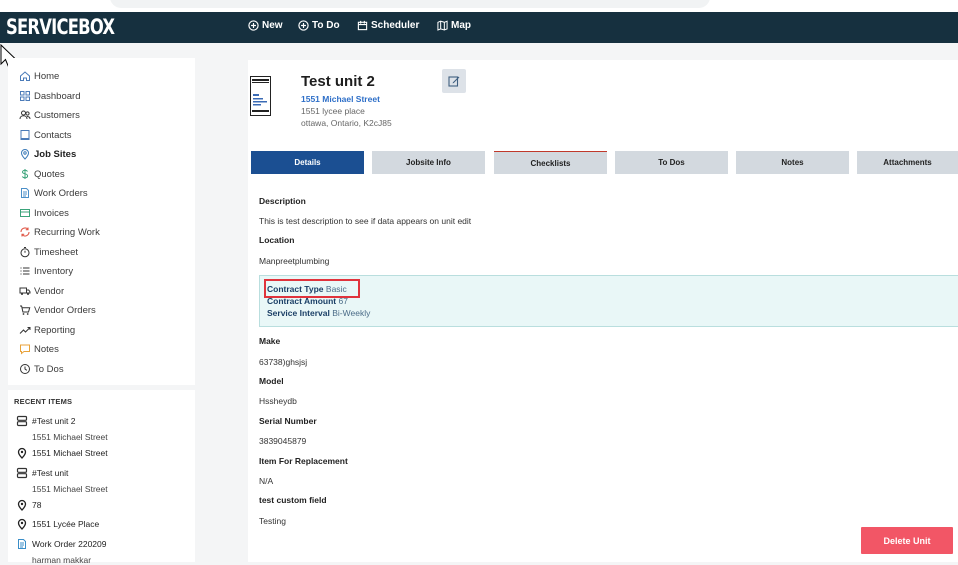 This screenshot has height=565, width=958. I want to click on sidebar-item-label: Recurring Work, so click(67, 232).